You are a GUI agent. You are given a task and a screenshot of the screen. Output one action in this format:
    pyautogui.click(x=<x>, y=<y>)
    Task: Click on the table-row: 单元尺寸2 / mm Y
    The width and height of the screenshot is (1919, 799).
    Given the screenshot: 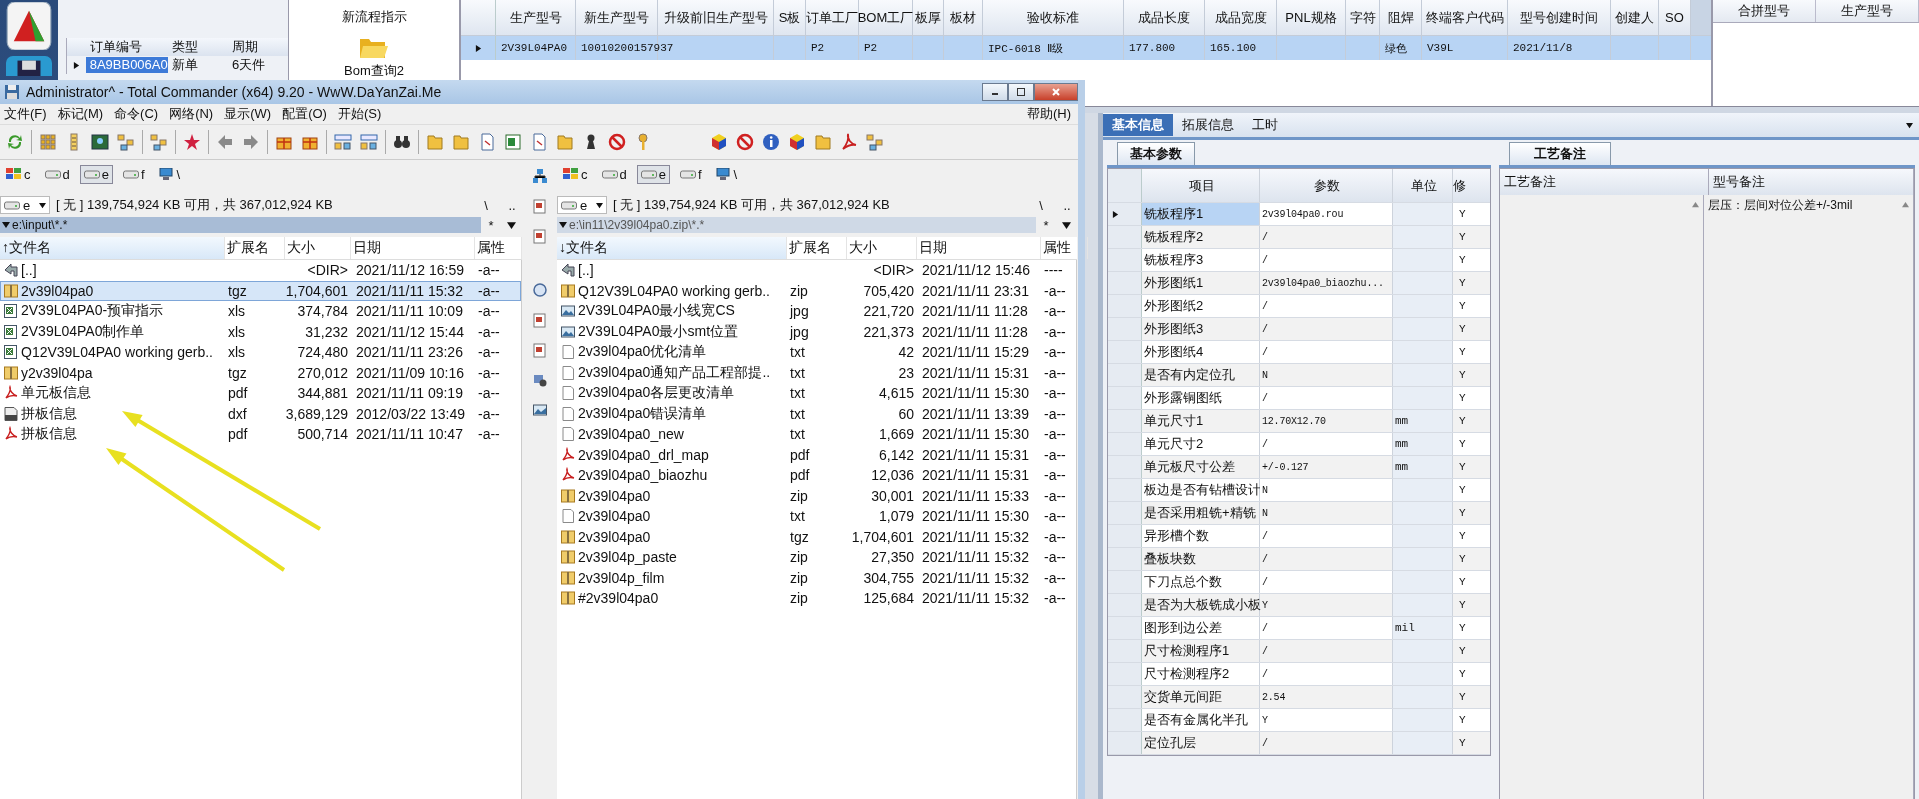 What is the action you would take?
    pyautogui.click(x=1299, y=444)
    